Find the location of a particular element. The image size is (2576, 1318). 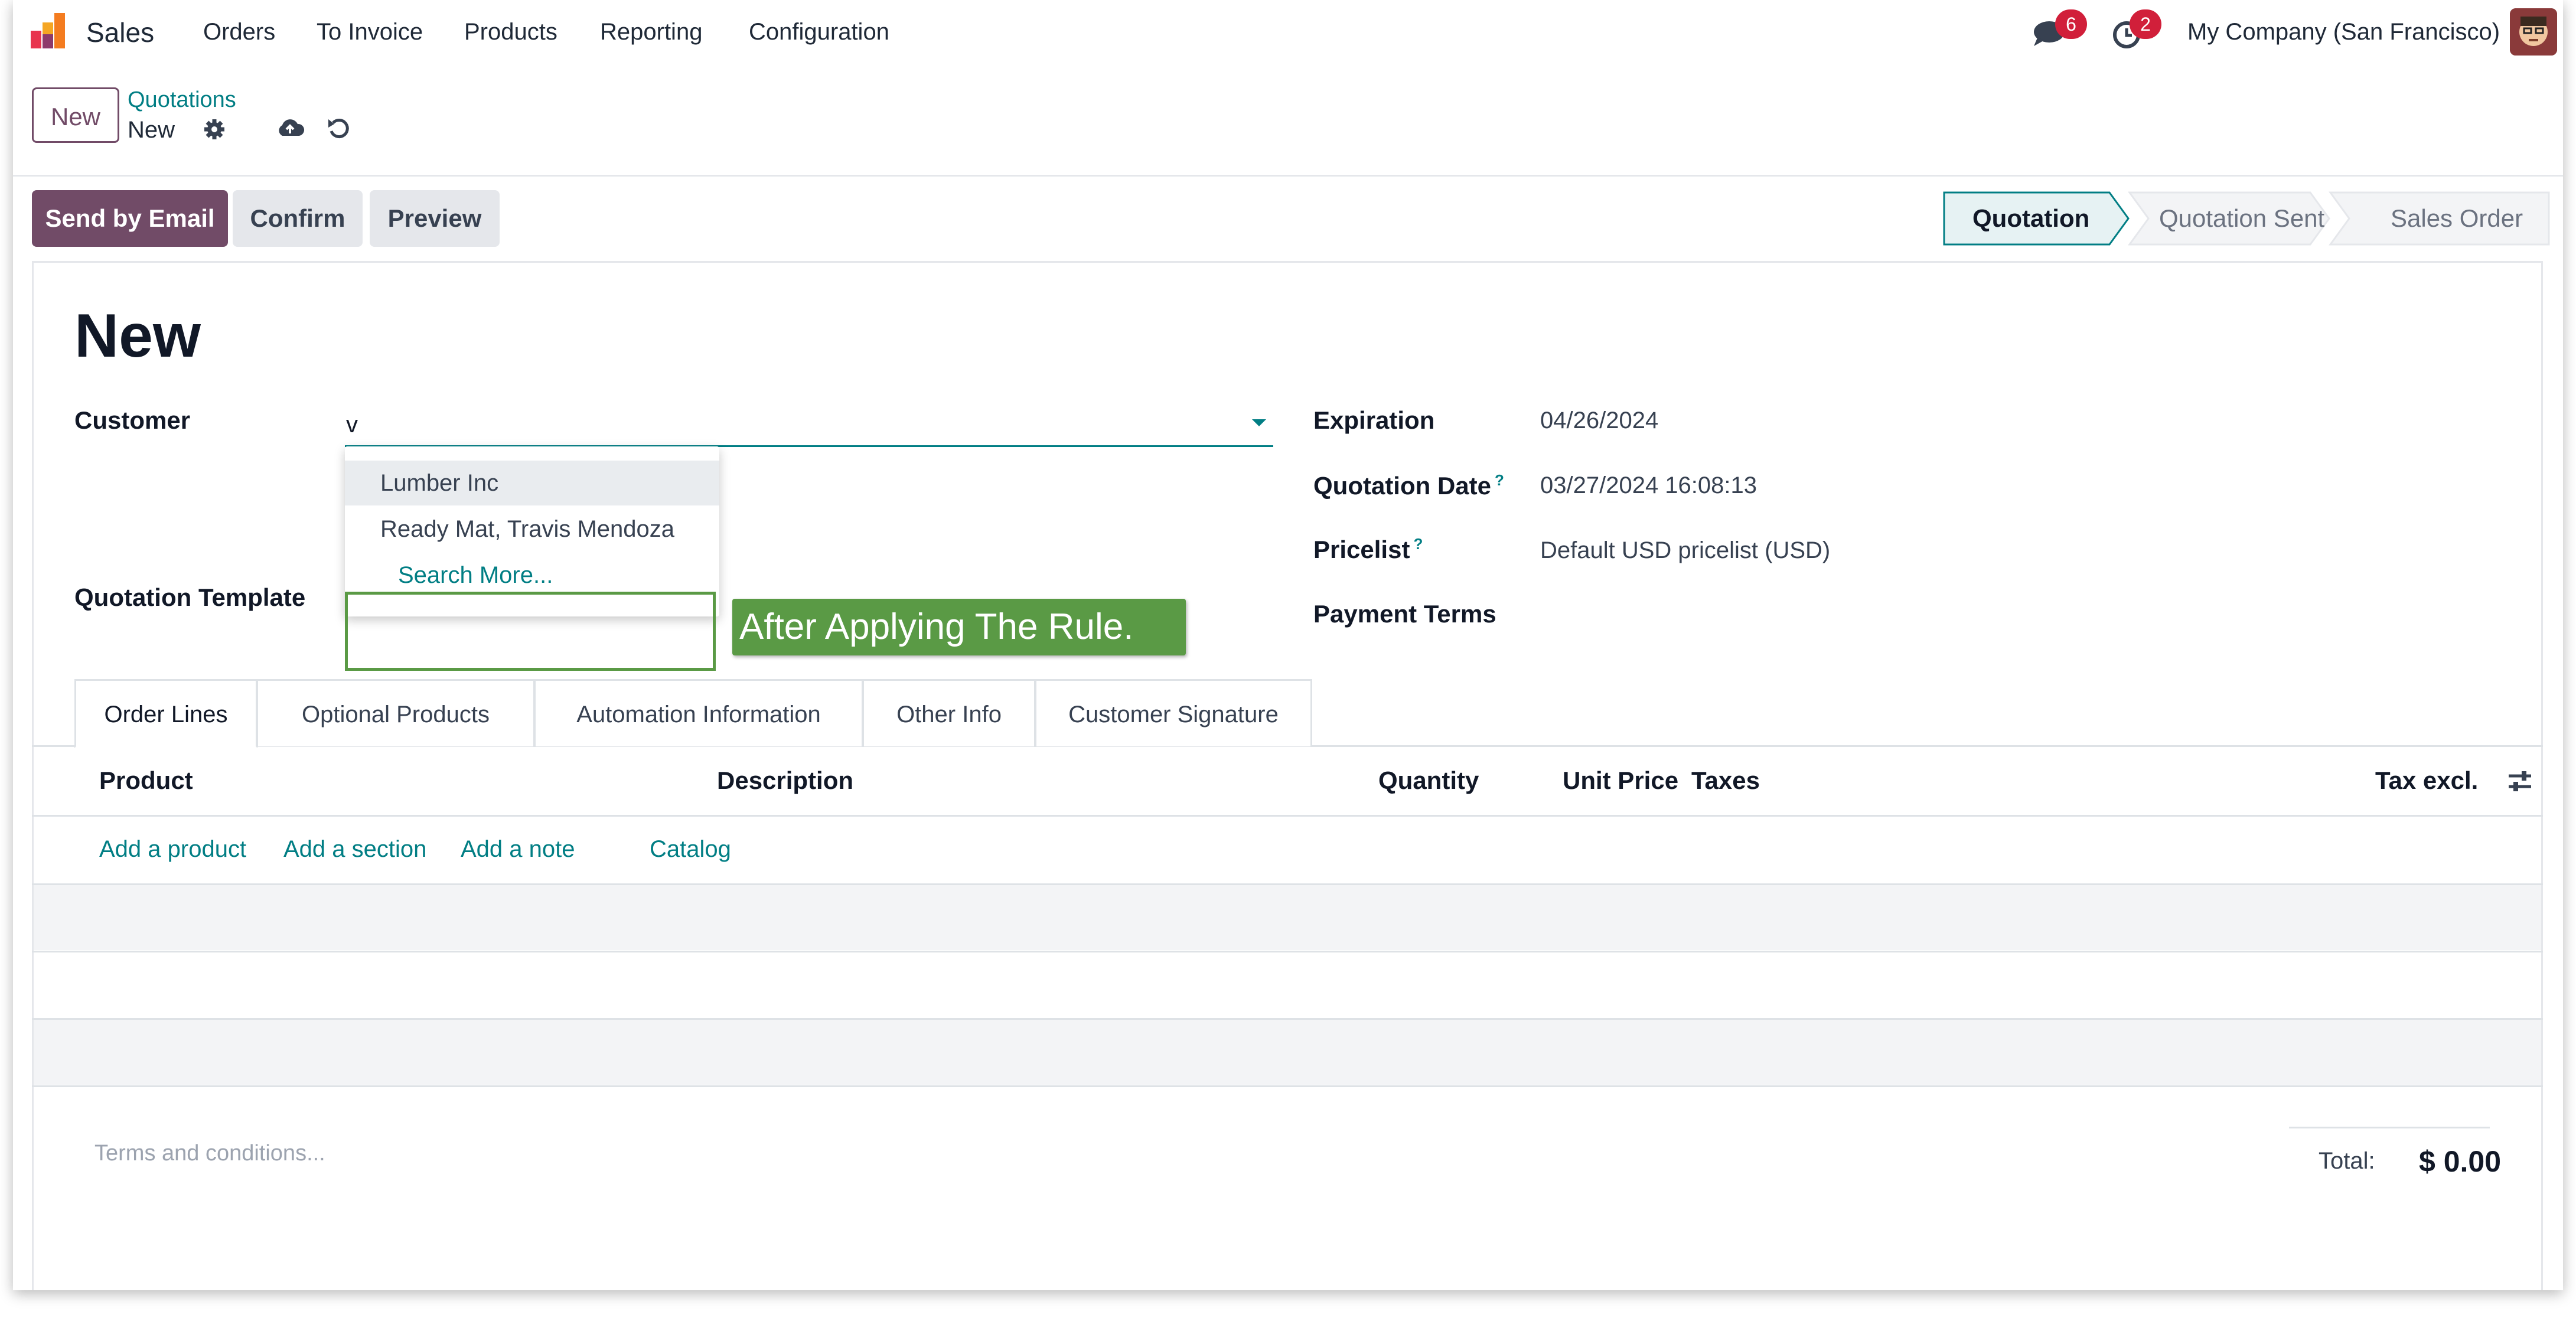

breadcrumb-quotations: Quotations is located at coordinates (182, 100).